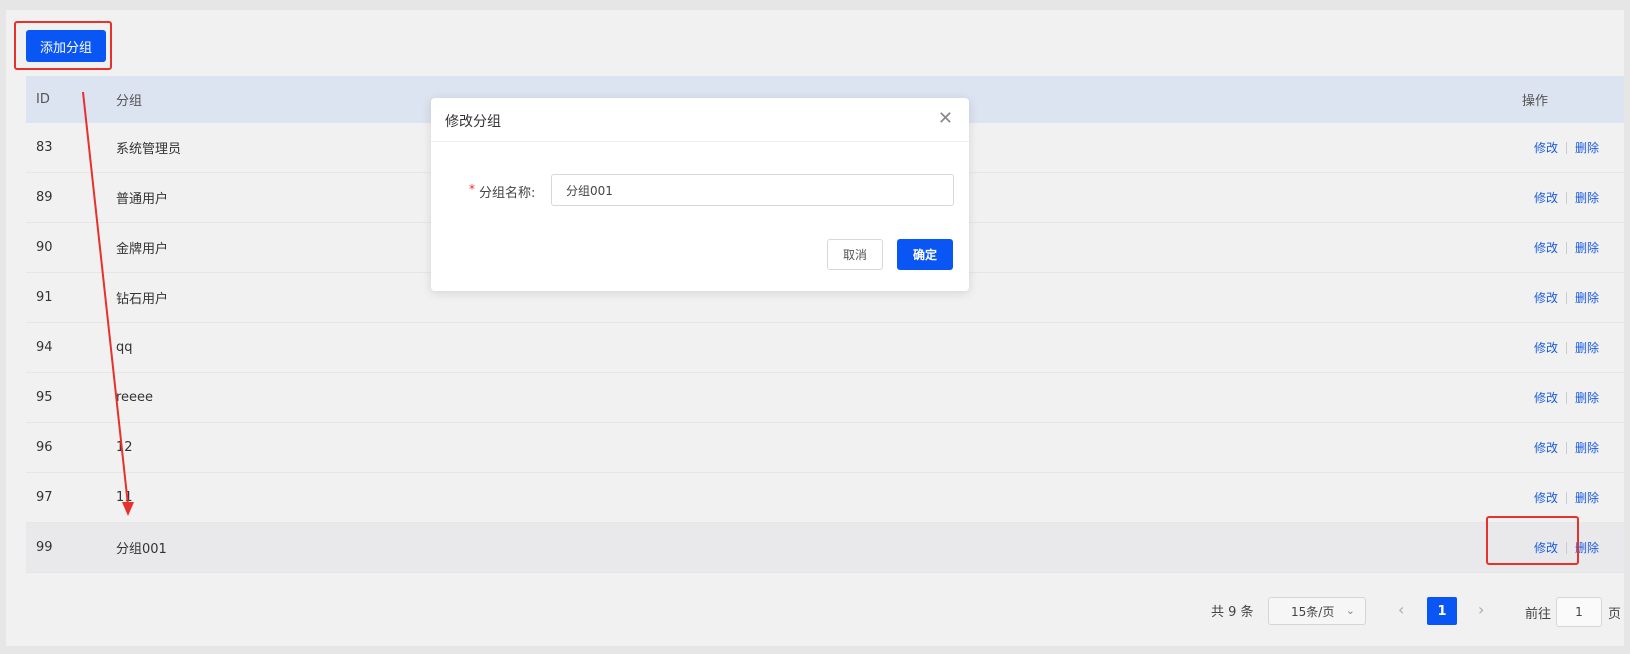 The width and height of the screenshot is (1630, 654). Describe the element at coordinates (129, 101) in the screenshot. I see `header-name: 分组` at that location.